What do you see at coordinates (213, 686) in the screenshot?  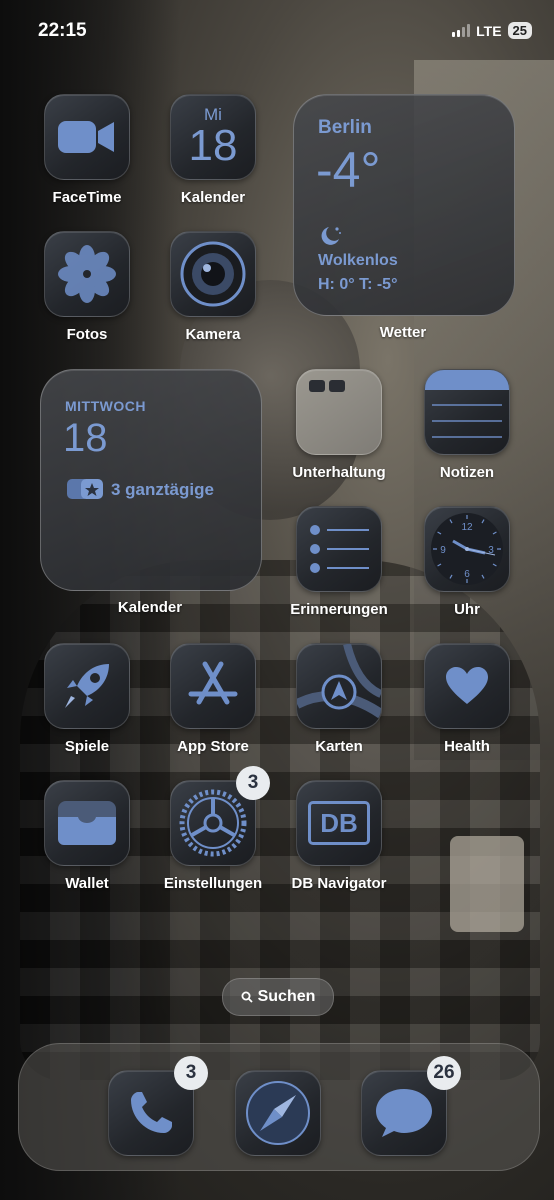 I see `app-store-icon` at bounding box center [213, 686].